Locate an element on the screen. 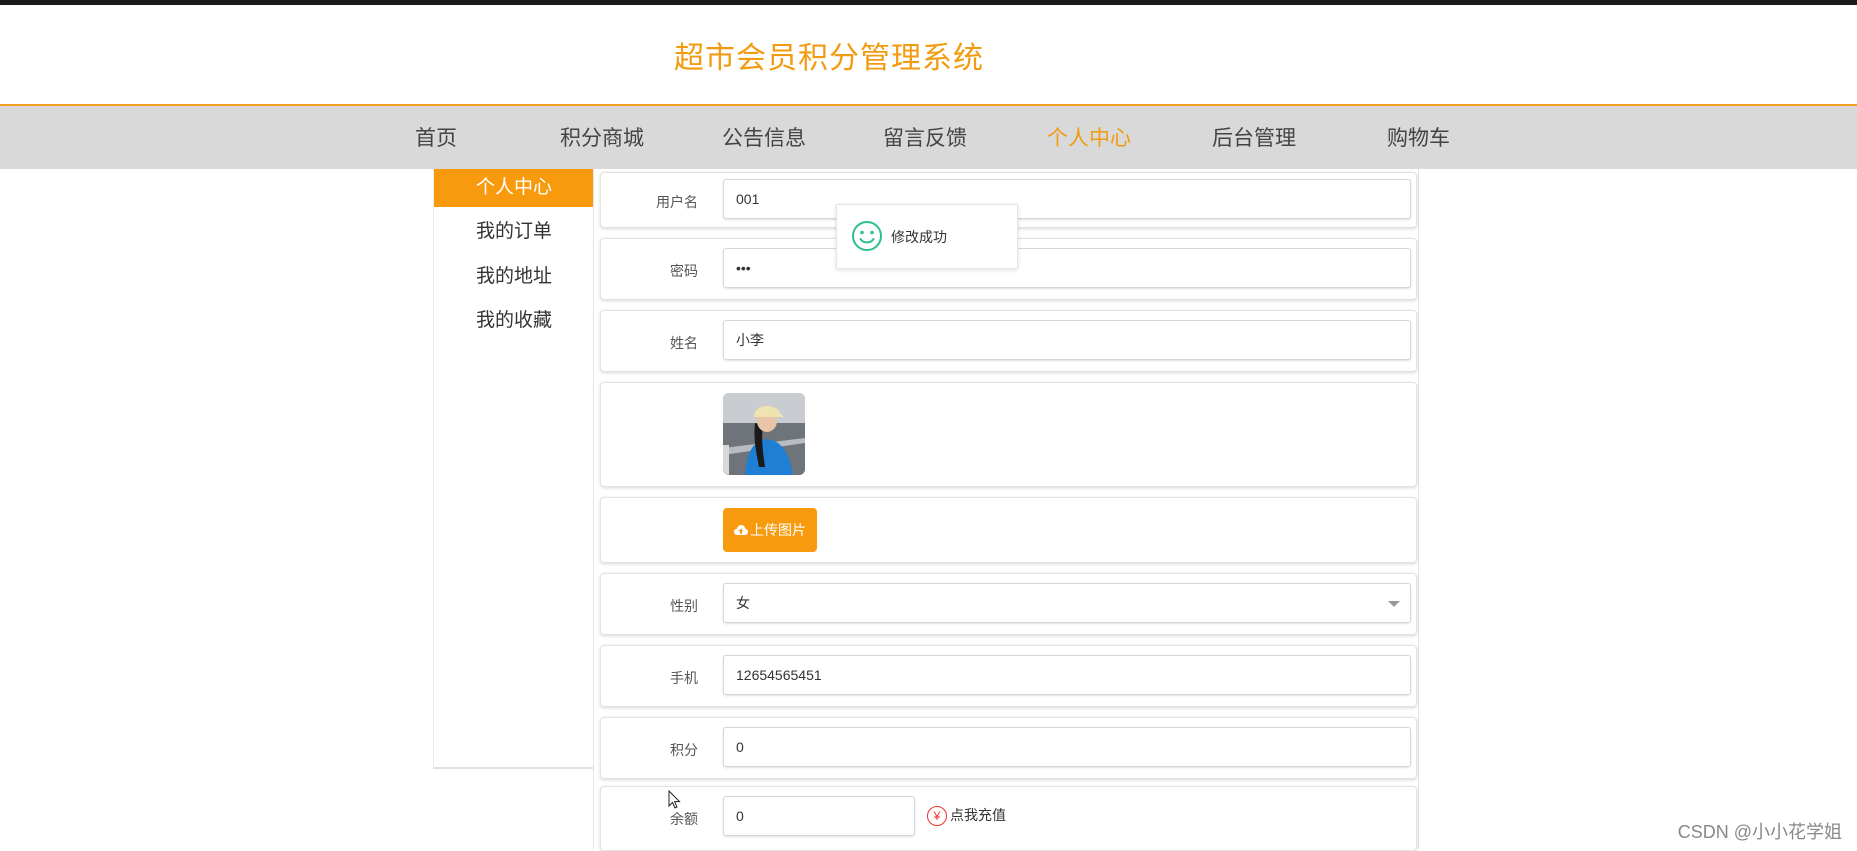  success-toast: 修改成功 is located at coordinates (927, 236).